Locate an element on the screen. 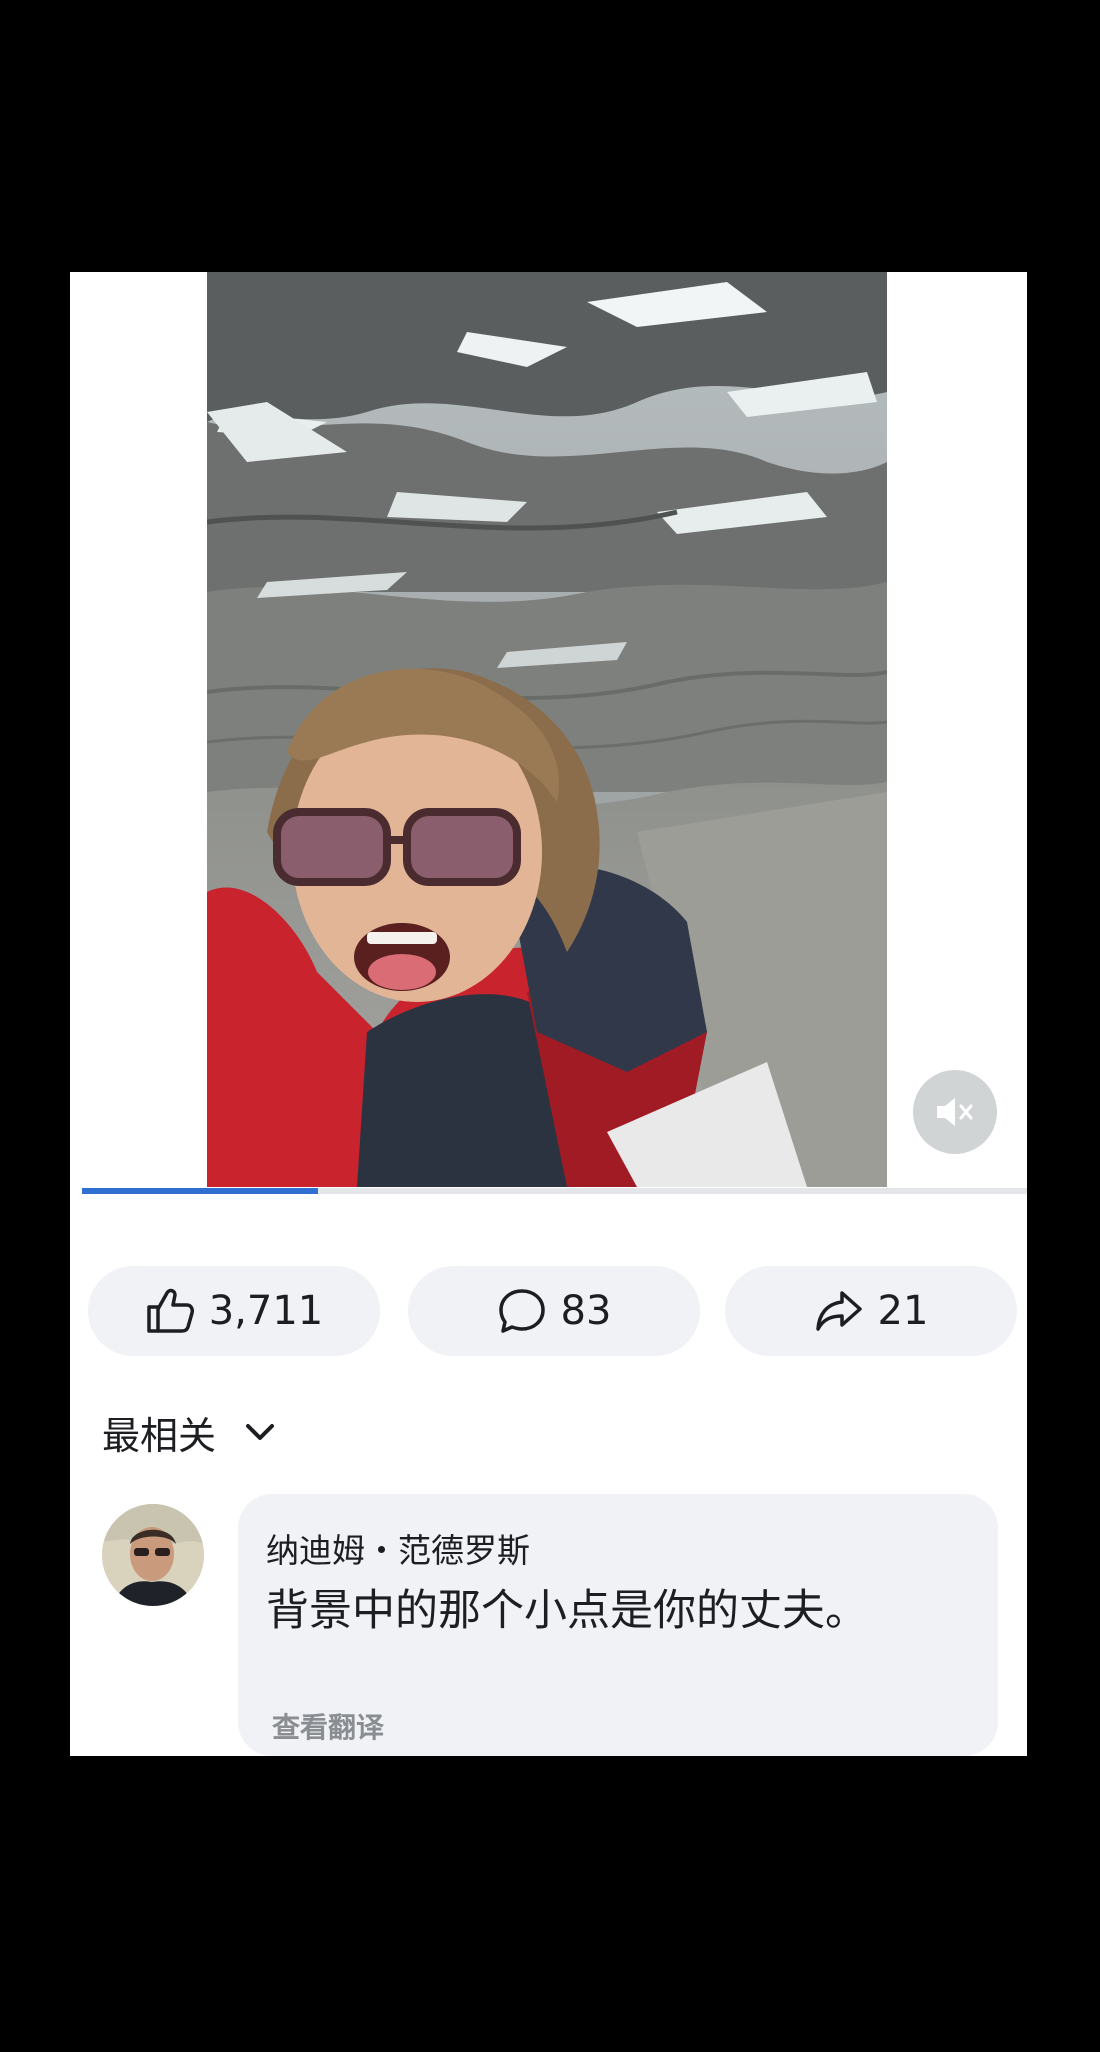 The width and height of the screenshot is (1100, 2052). share-arrow-icon is located at coordinates (838, 1311).